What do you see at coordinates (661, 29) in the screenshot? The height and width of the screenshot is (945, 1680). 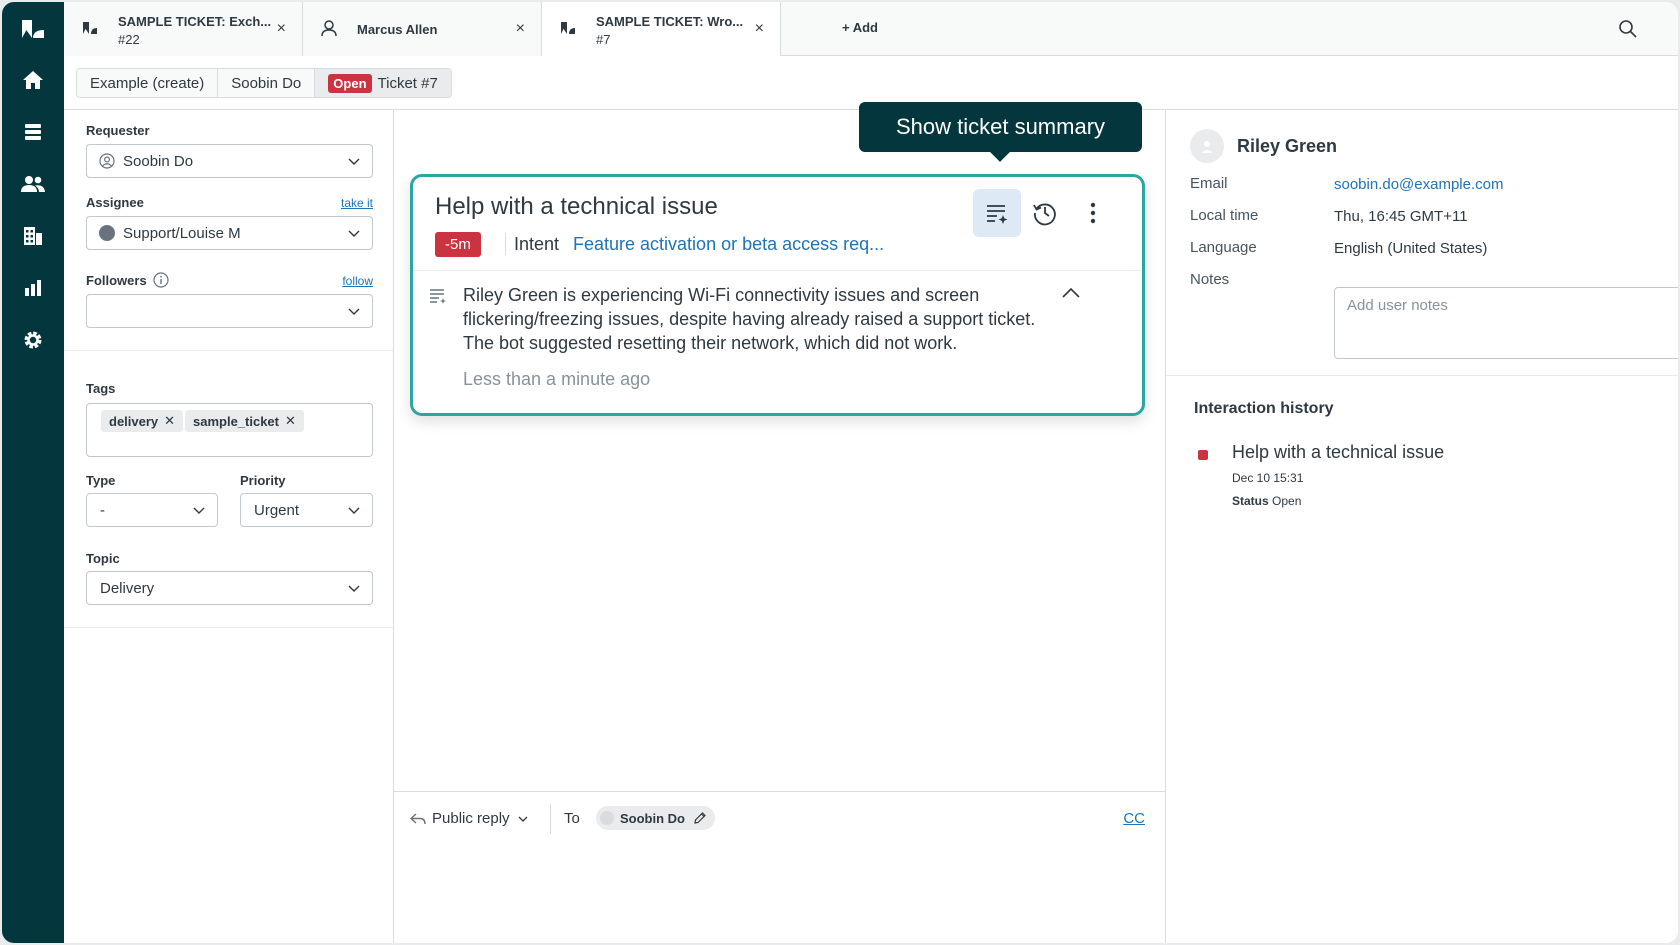 I see `ticket-tab-7: SAMPLE TICKET: Wro... #7 ×` at bounding box center [661, 29].